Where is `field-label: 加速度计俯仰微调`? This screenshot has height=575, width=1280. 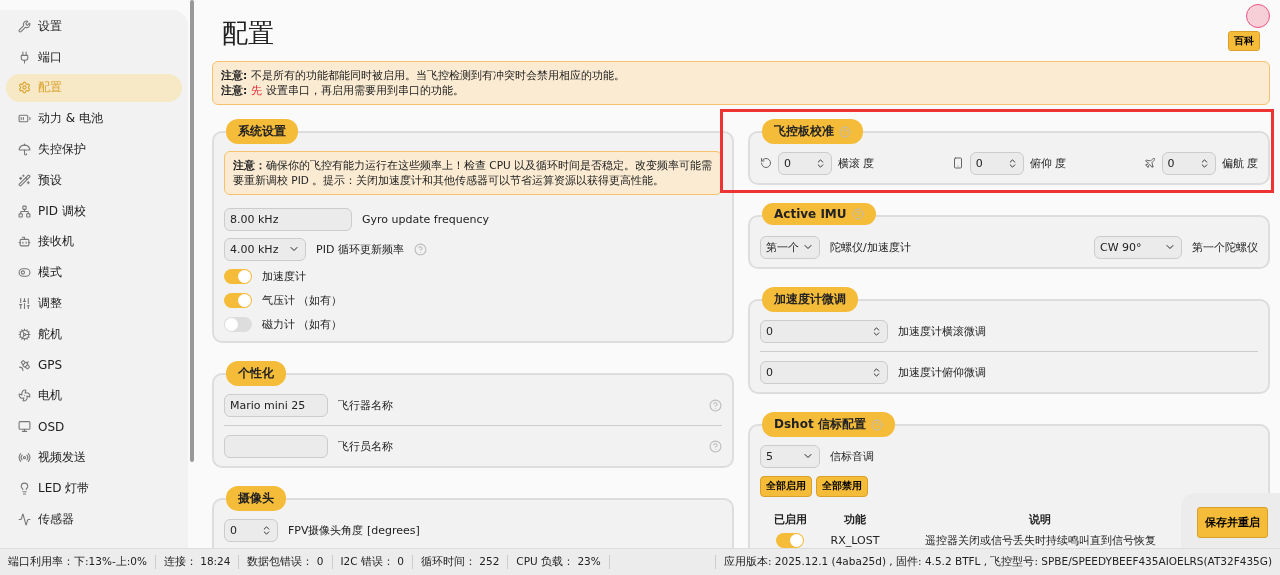 field-label: 加速度计俯仰微调 is located at coordinates (942, 372).